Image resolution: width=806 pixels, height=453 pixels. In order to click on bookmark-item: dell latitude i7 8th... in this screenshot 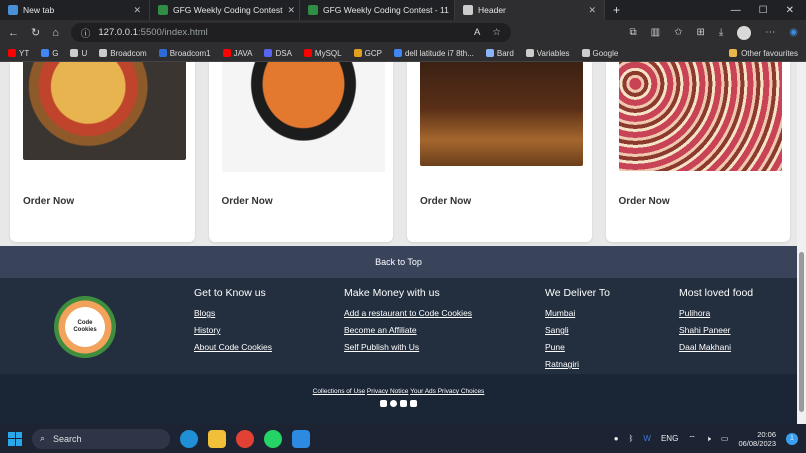, I will do `click(433, 53)`.